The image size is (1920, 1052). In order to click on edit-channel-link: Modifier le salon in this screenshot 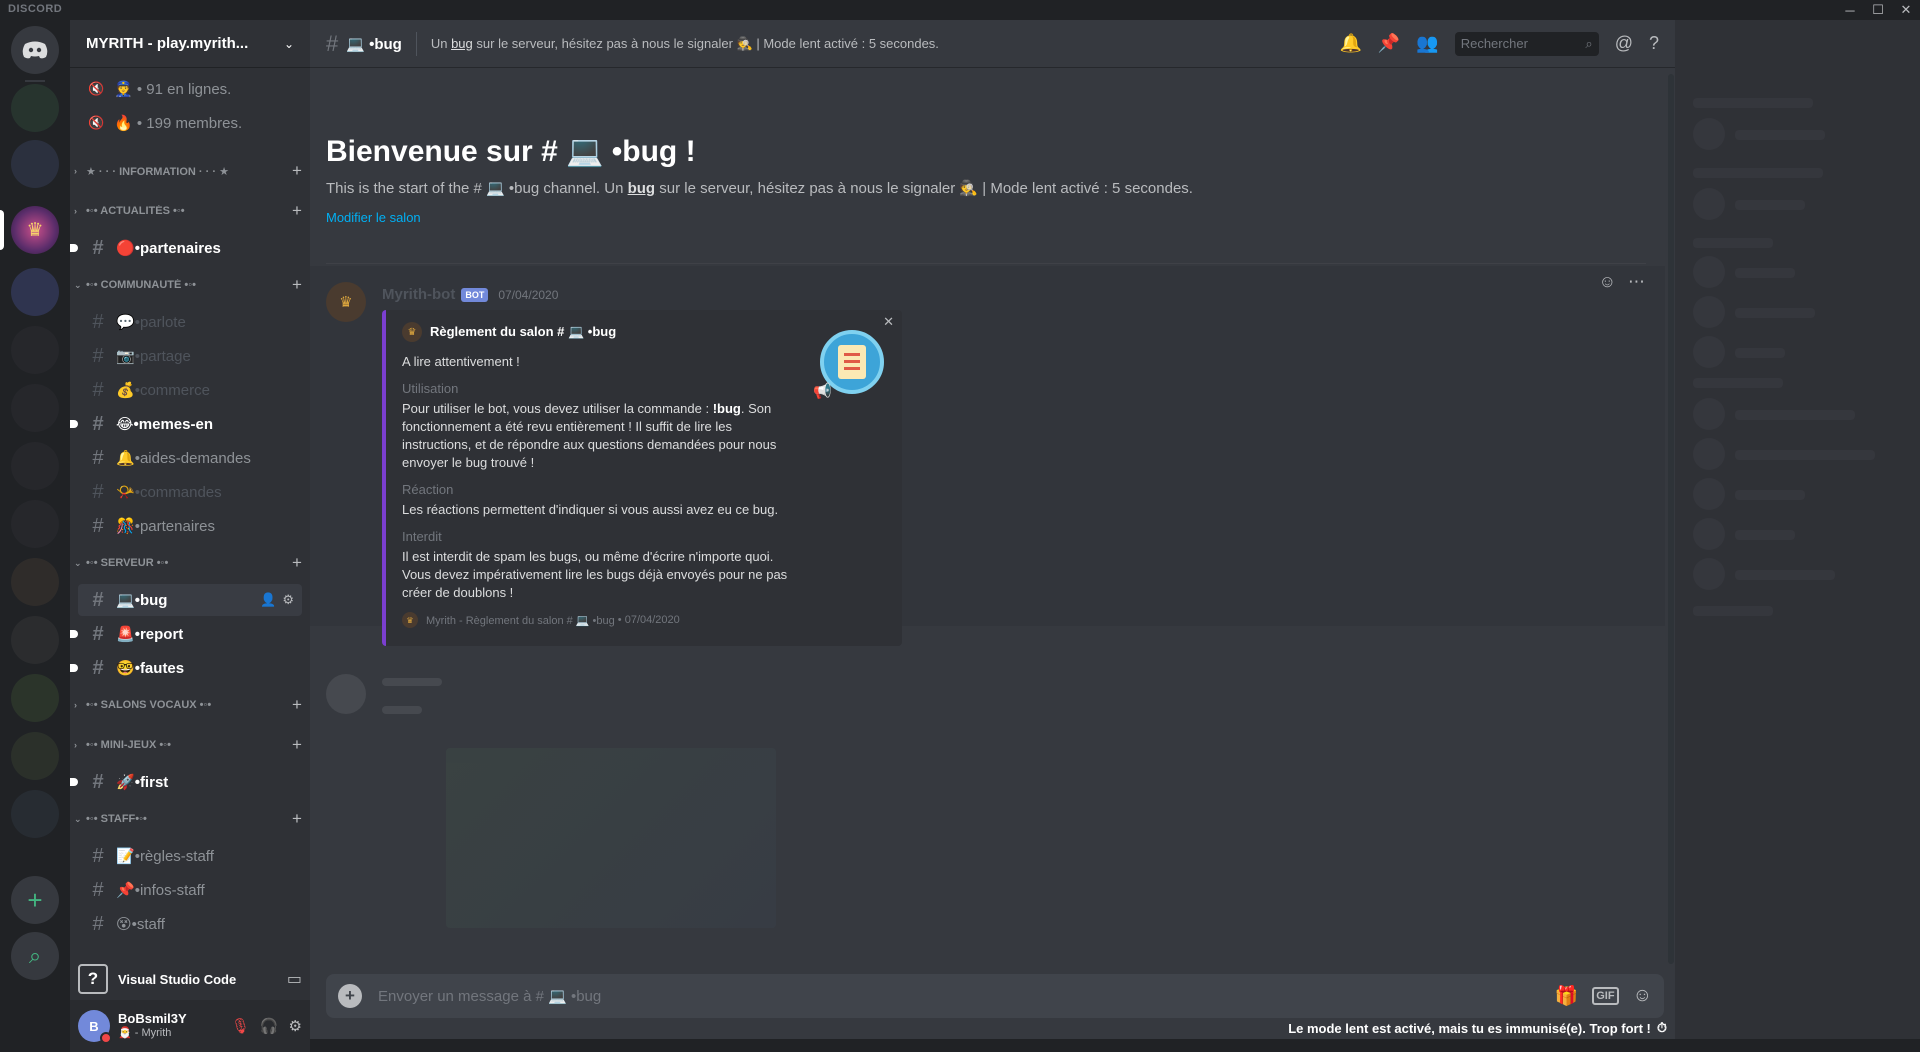, I will do `click(373, 217)`.